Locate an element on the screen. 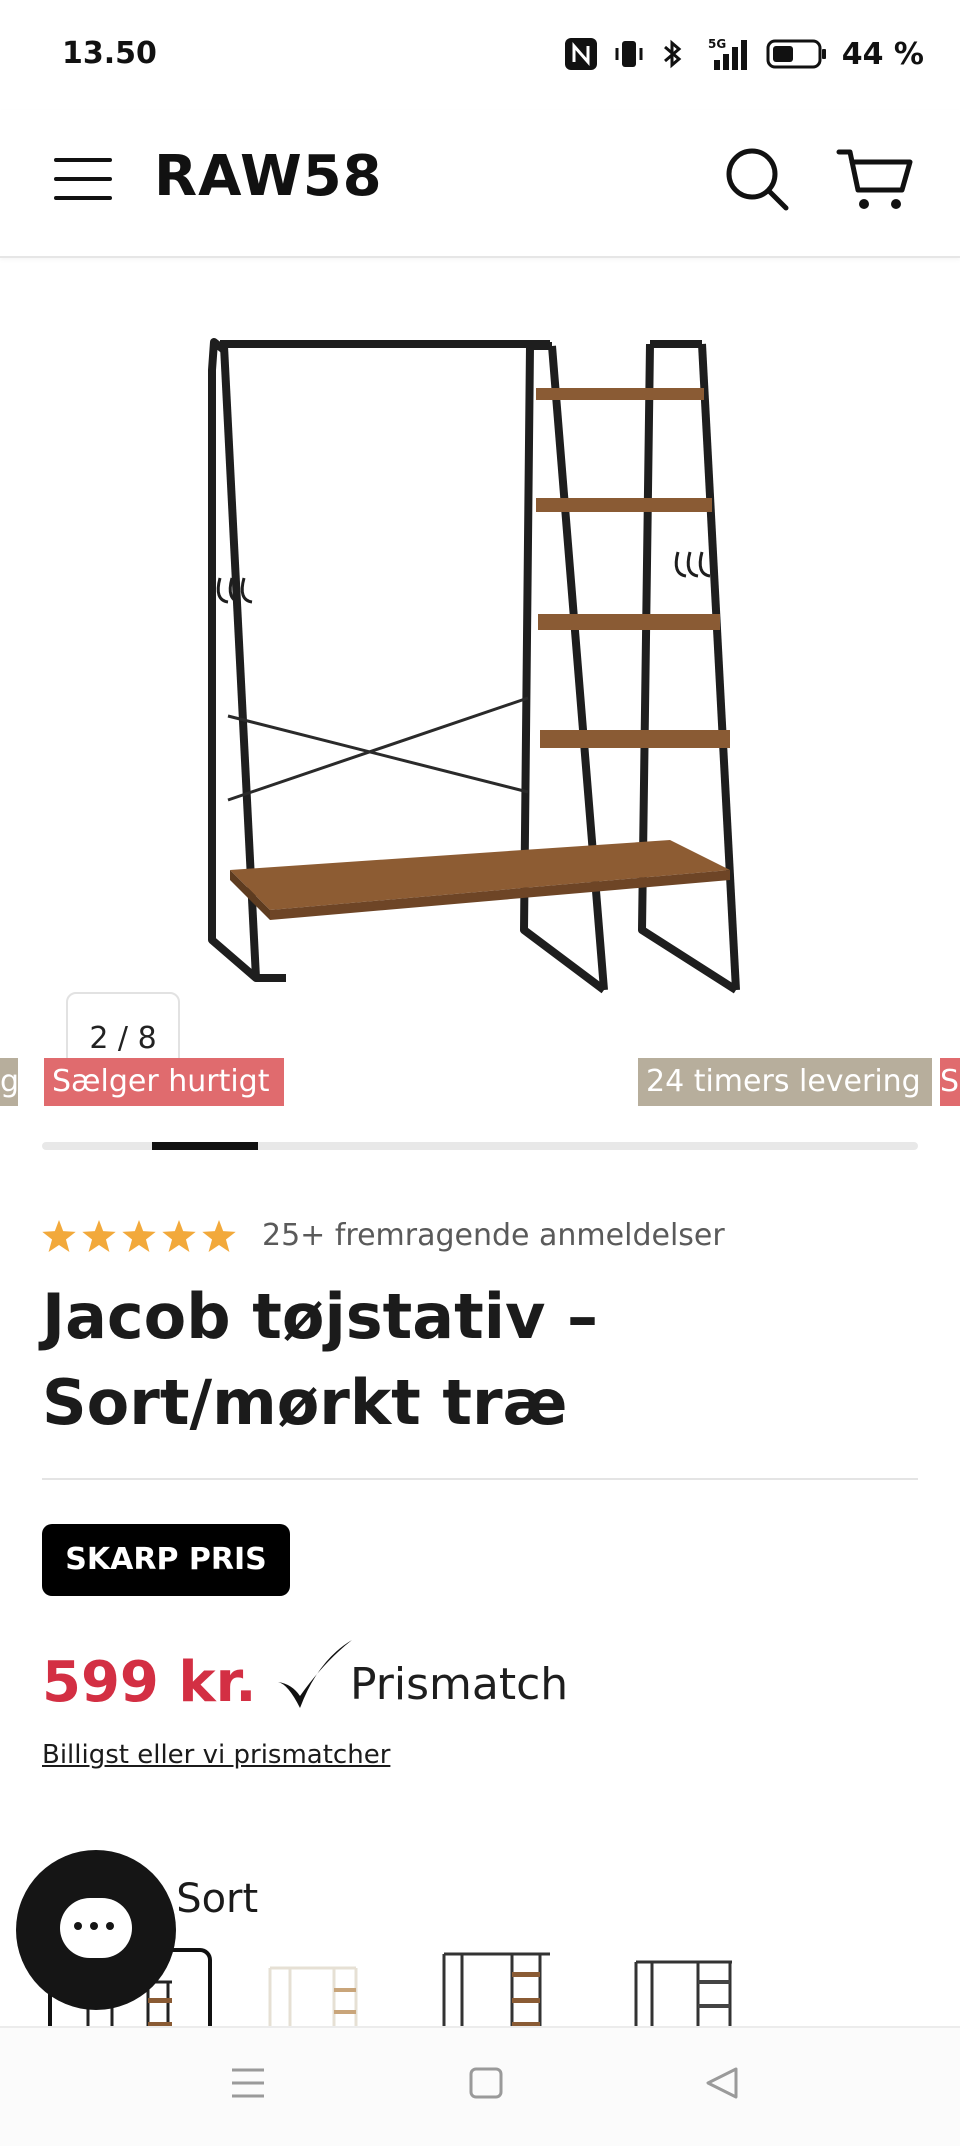 Image resolution: width=960 pixels, height=2146 pixels. search-icon is located at coordinates (757, 179).